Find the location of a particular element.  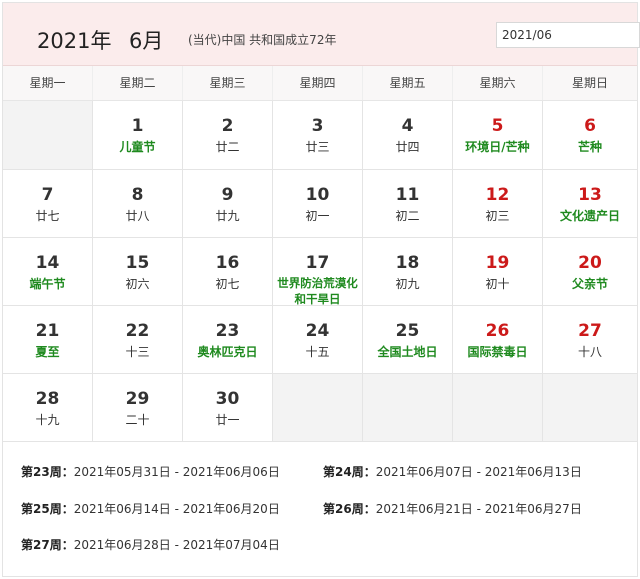

day-cell: 30 廿一 is located at coordinates (228, 408).